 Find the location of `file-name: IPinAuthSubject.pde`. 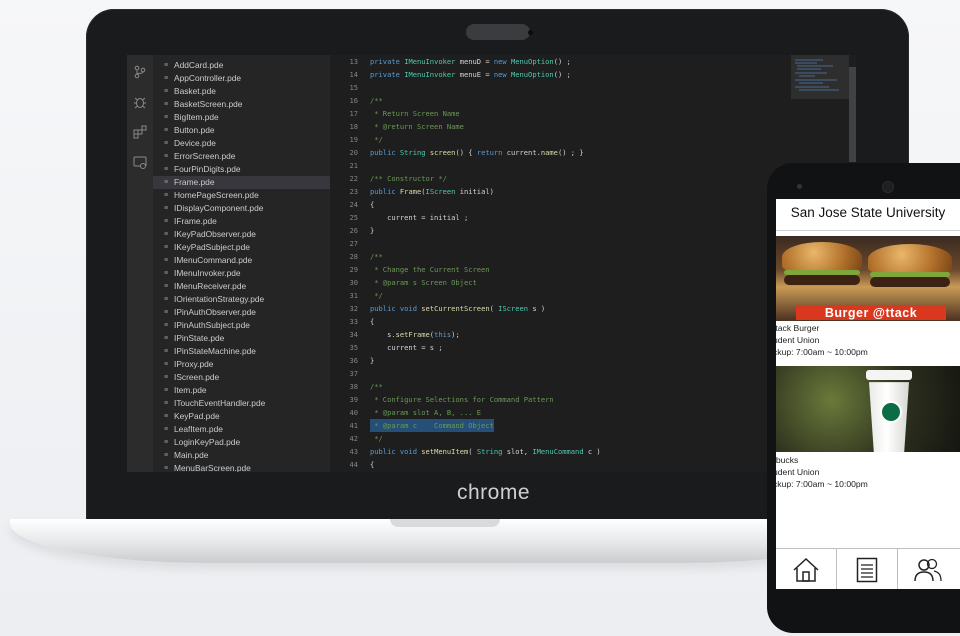

file-name: IPinAuthSubject.pde is located at coordinates (212, 325).